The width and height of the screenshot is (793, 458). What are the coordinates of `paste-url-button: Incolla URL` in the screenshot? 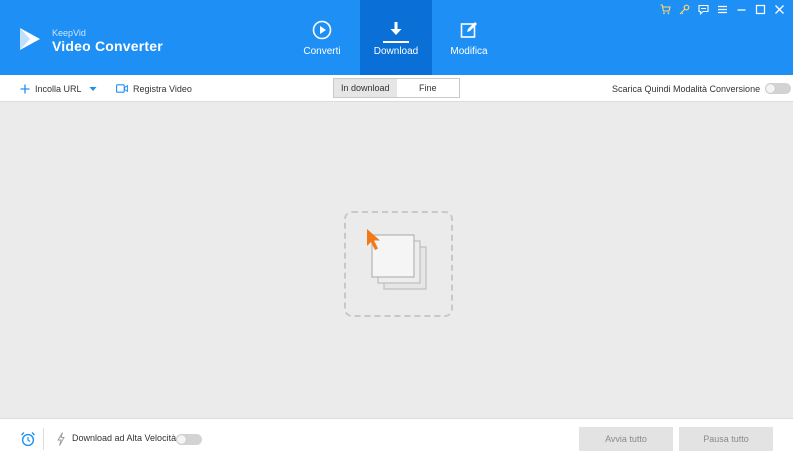 It's located at (58, 88).